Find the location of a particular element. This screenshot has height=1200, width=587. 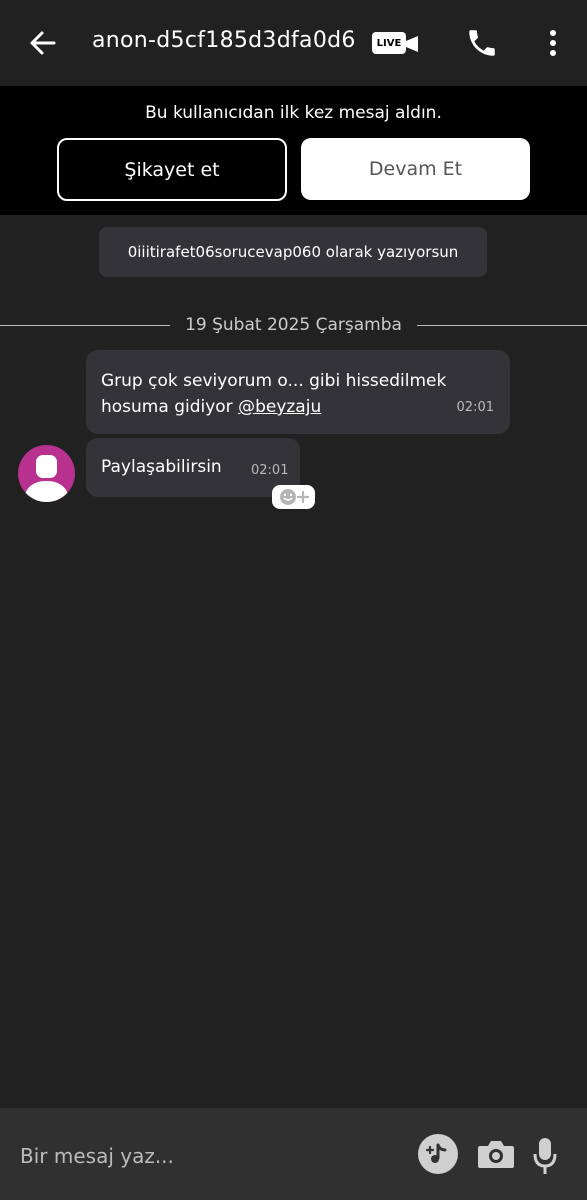

camera-icon is located at coordinates (496, 1154).